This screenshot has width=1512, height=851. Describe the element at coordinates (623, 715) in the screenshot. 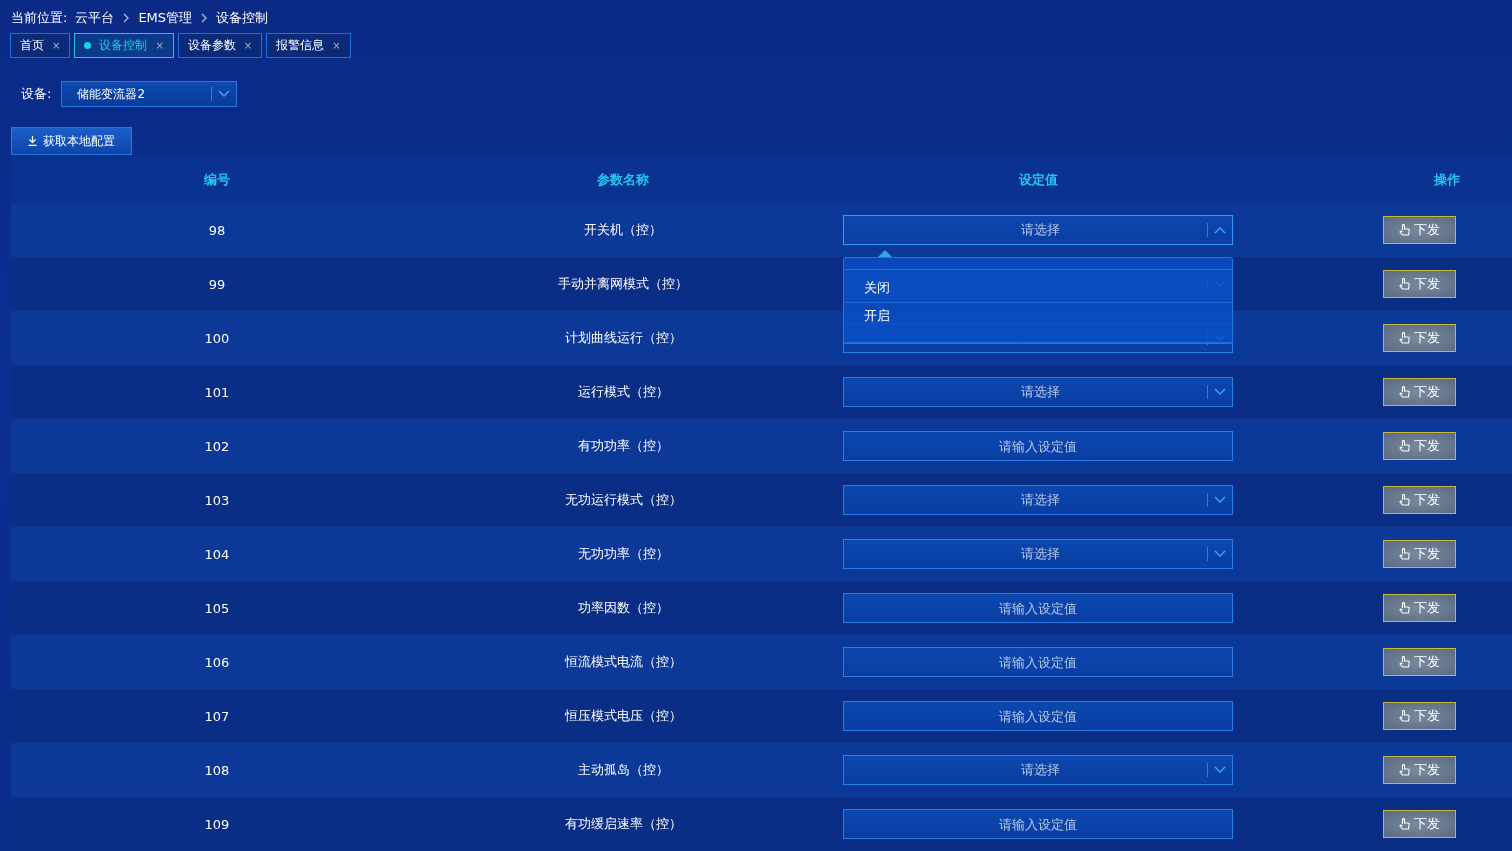

I see `parameter-name: 恒压模式电压（控）` at that location.